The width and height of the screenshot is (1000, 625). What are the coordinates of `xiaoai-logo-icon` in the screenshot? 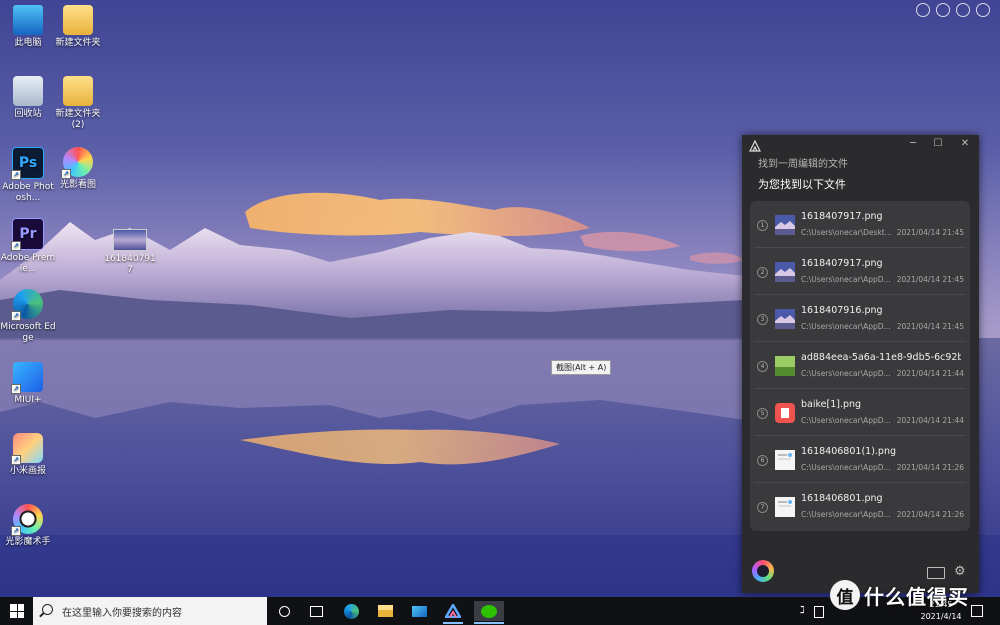 It's located at (755, 146).